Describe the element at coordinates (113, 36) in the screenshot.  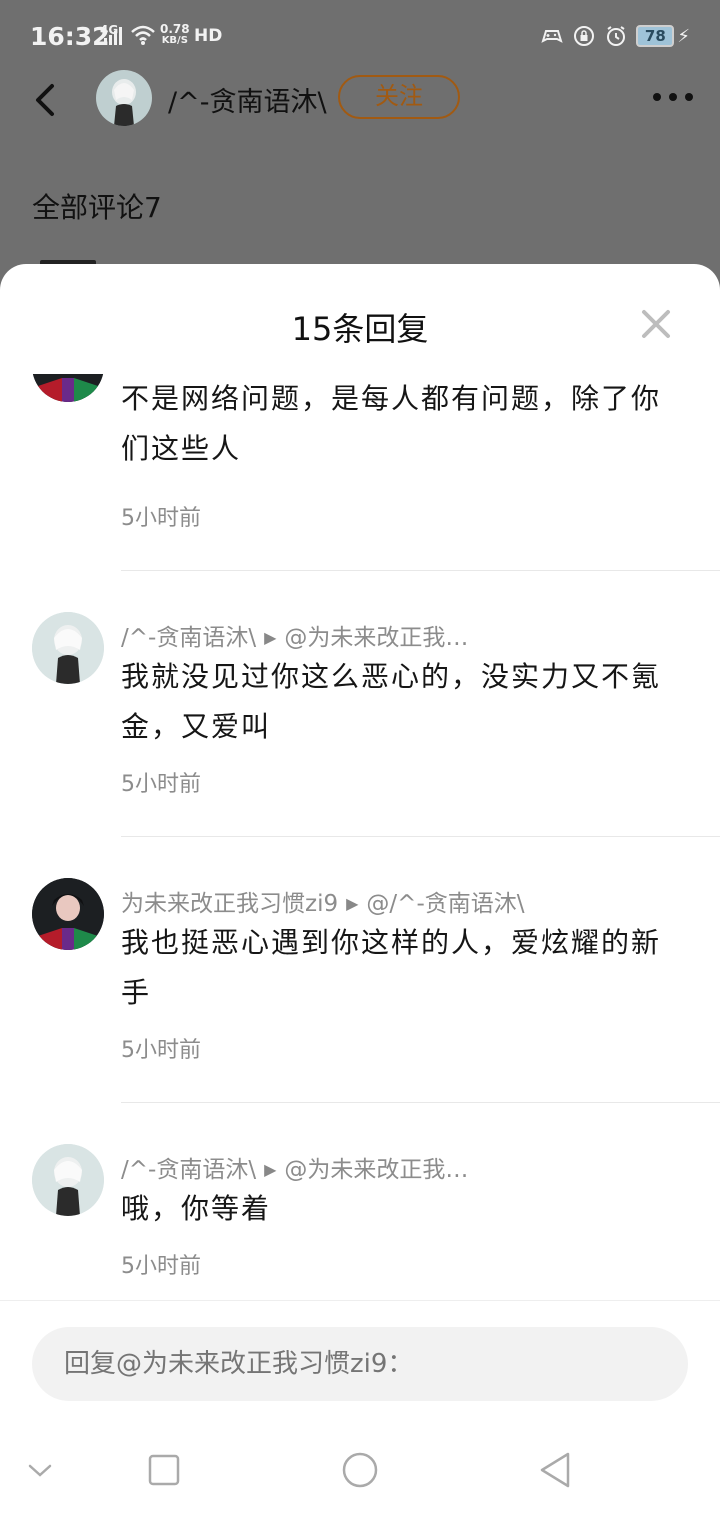
I see `signal-icon` at that location.